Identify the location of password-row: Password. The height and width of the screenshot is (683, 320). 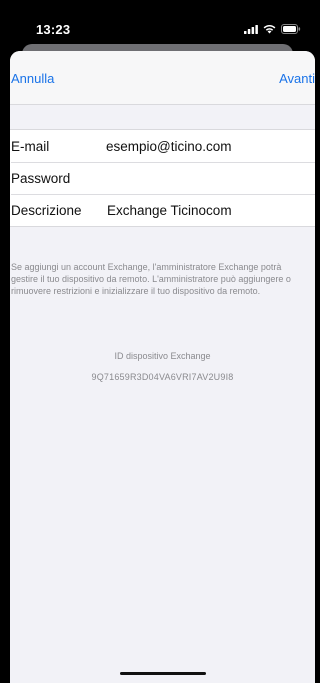
(162, 178).